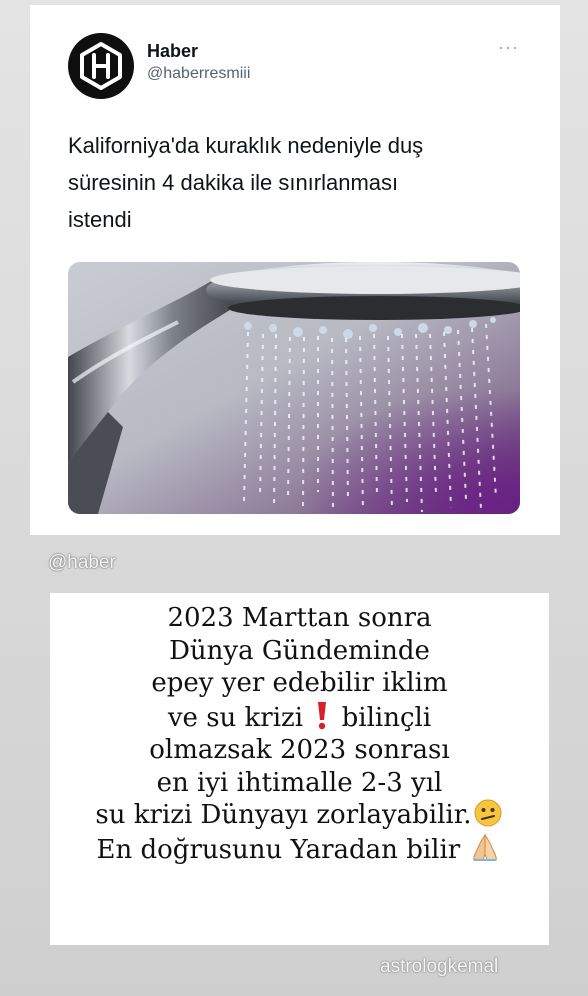 This screenshot has width=588, height=996. Describe the element at coordinates (322, 715) in the screenshot. I see `exclamation-emoji-icon` at that location.